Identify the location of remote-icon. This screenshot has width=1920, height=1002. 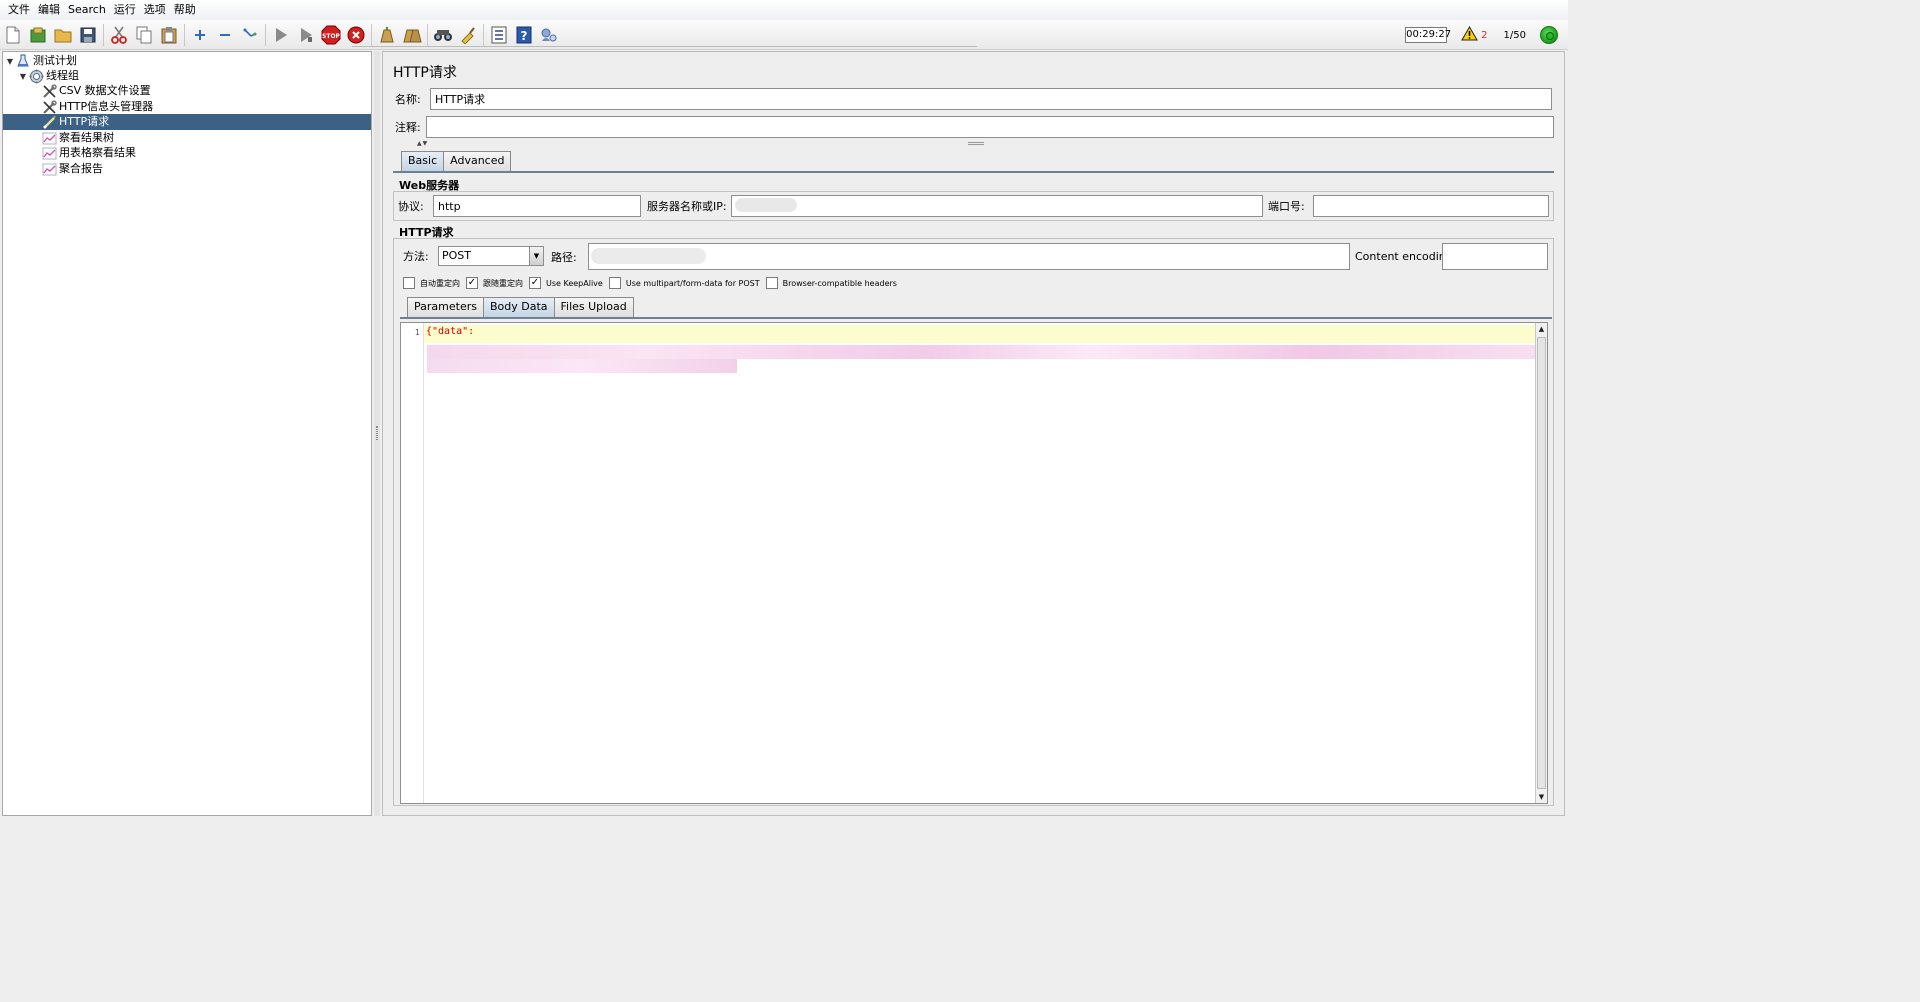
(549, 35).